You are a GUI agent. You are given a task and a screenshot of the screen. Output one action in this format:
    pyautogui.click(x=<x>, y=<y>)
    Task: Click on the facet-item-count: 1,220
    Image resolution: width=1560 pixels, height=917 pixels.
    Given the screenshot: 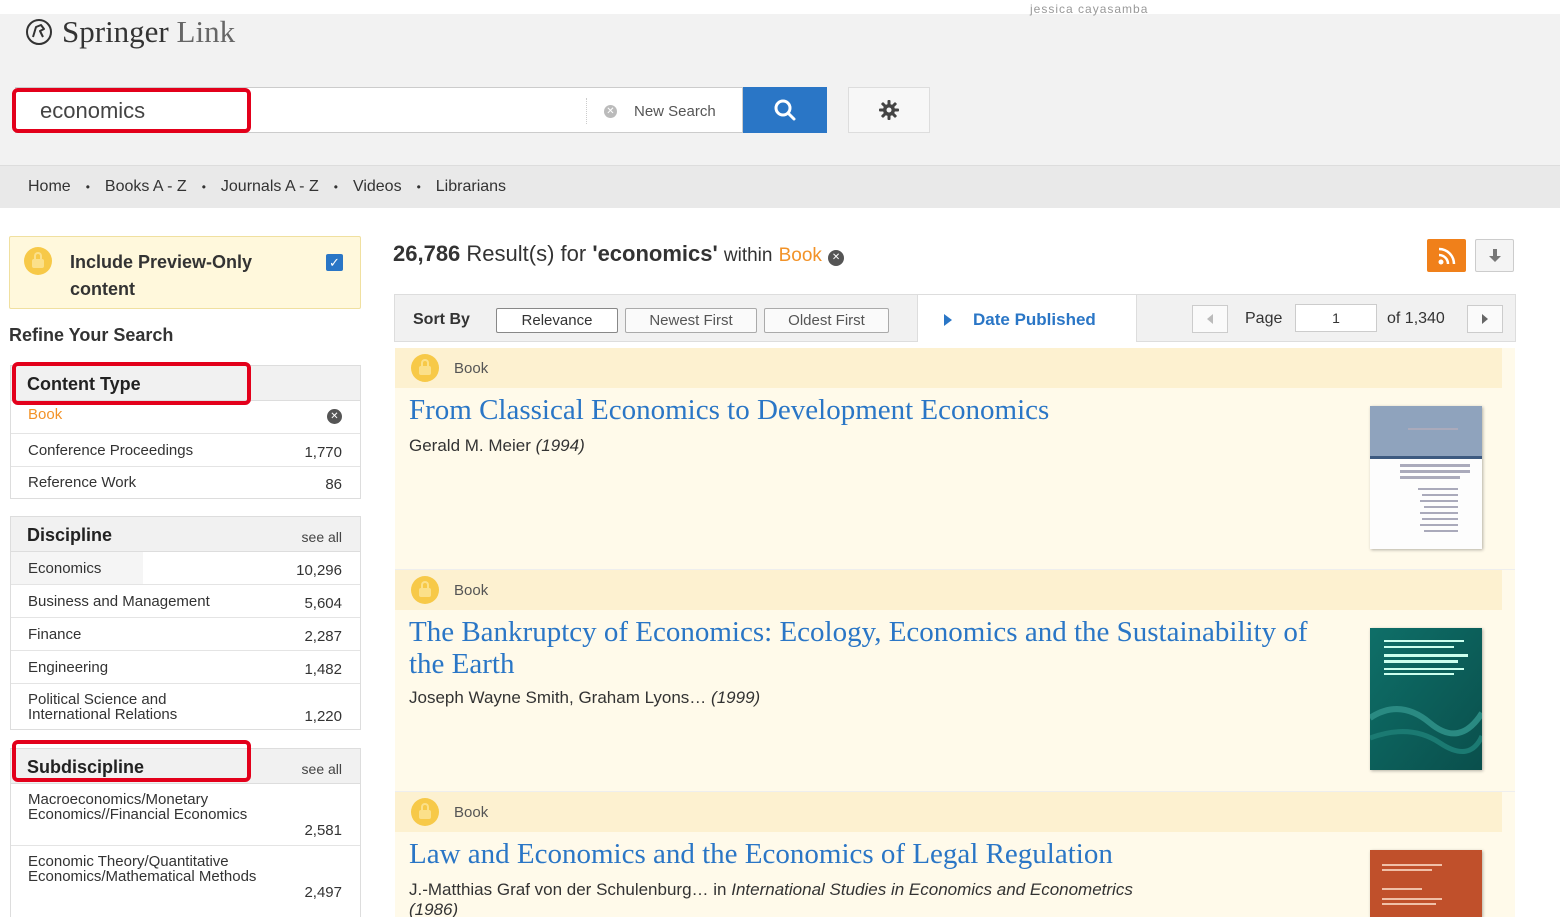 What is the action you would take?
    pyautogui.click(x=323, y=716)
    